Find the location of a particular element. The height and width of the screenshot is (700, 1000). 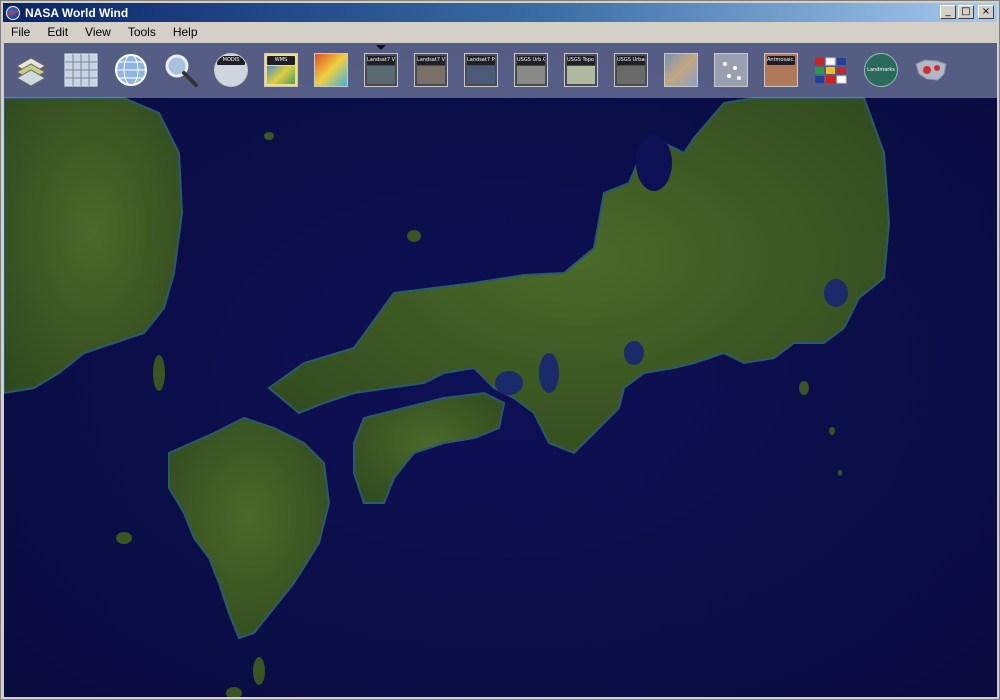

landsat-visible-alt-button: Landsat7 Visible is located at coordinates (431, 70).